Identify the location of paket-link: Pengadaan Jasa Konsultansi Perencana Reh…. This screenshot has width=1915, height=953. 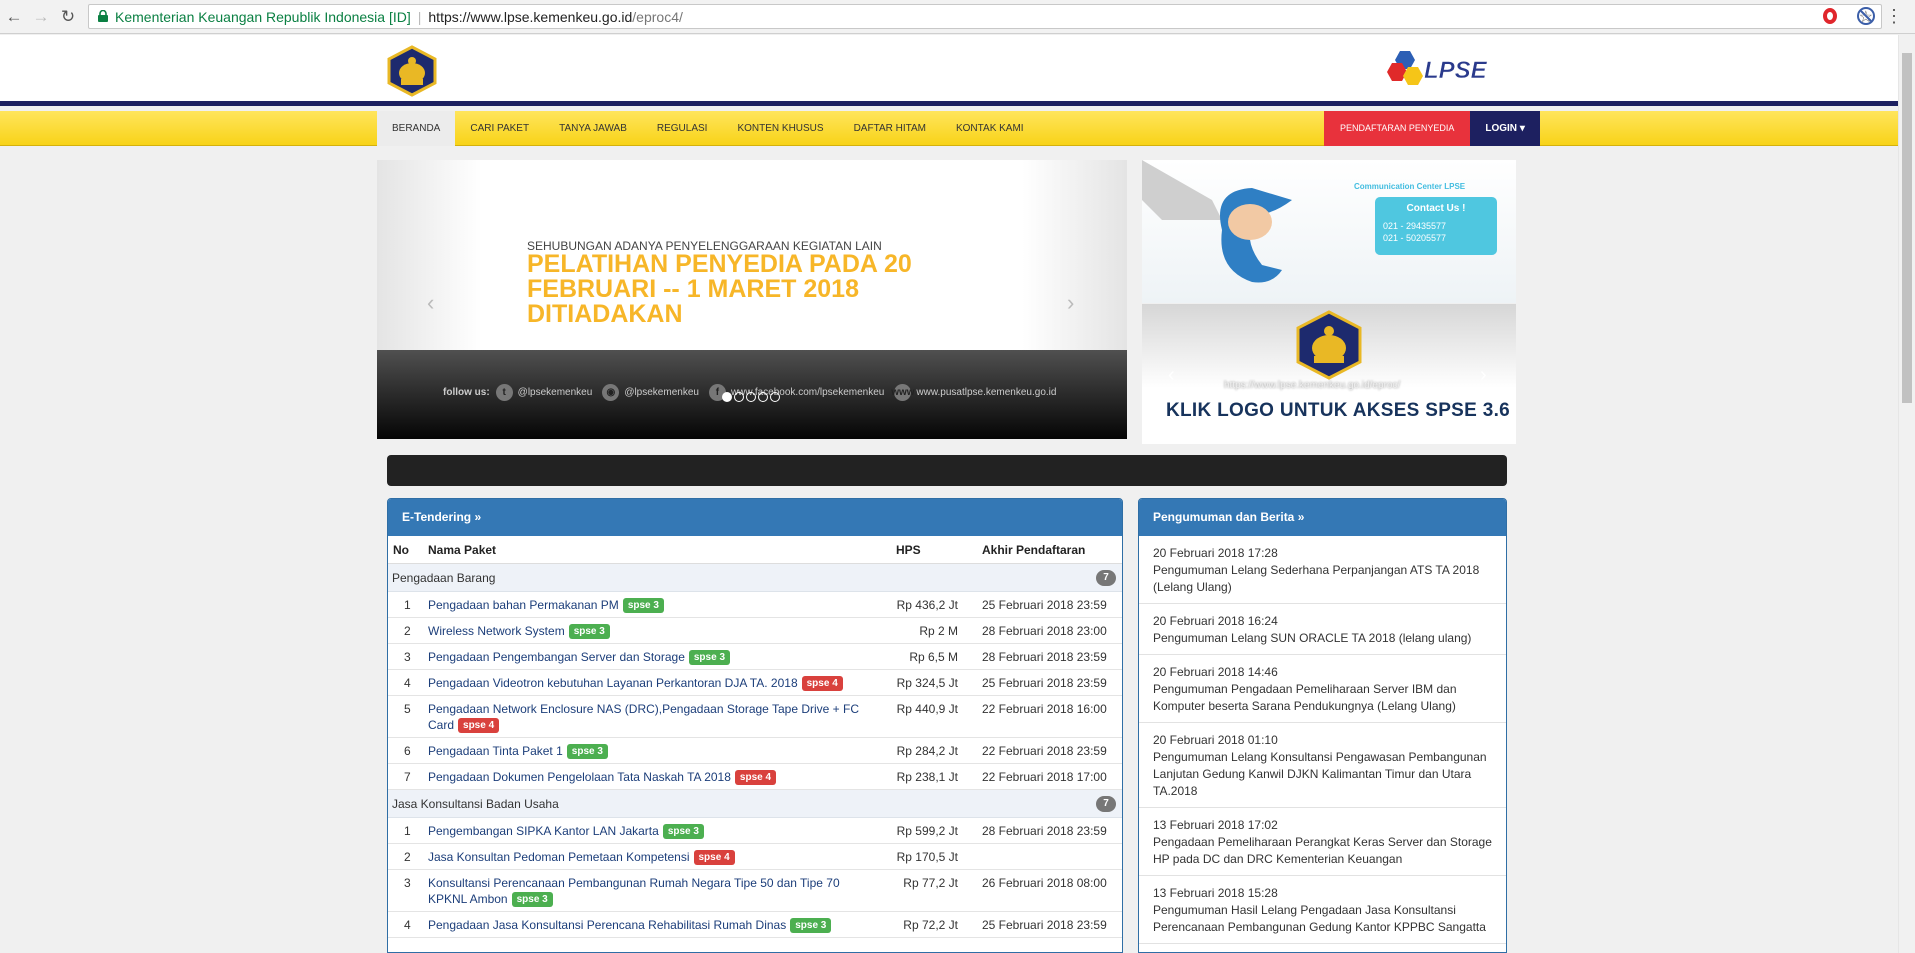
(607, 925).